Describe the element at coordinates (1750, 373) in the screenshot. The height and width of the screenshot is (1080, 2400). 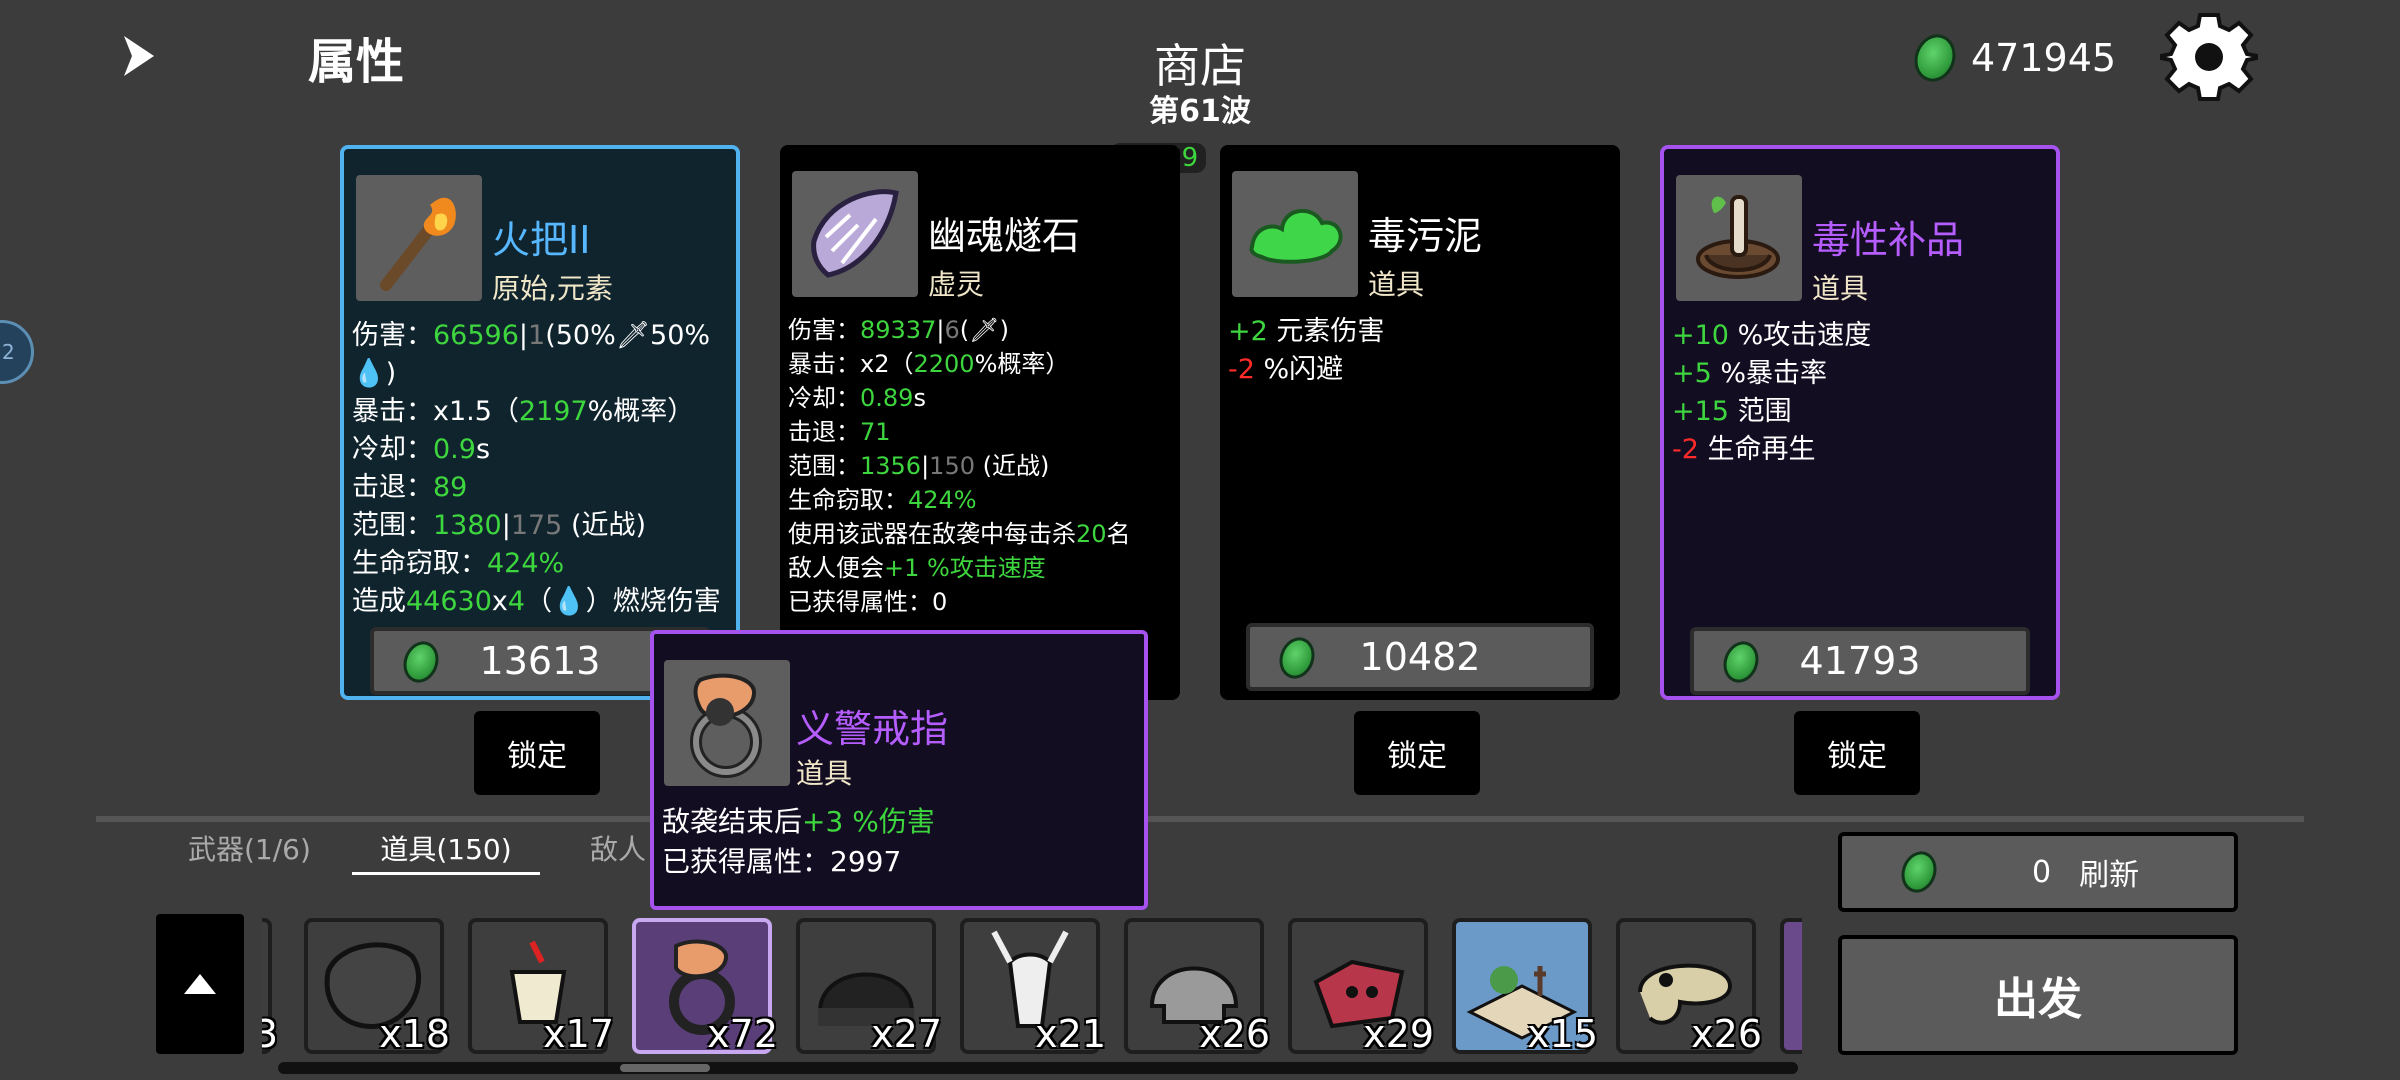
I see `stat-line: +5 %暴击率` at that location.